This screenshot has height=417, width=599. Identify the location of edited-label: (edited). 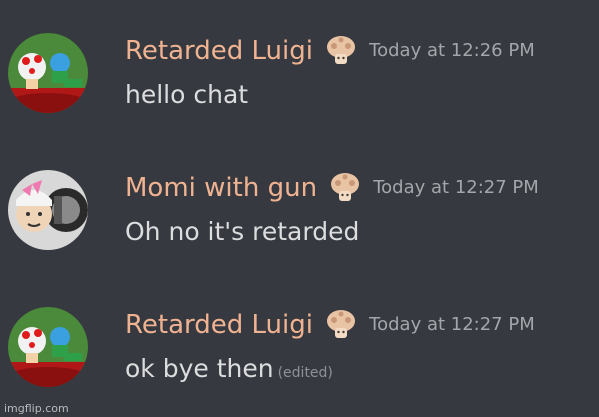
(305, 373).